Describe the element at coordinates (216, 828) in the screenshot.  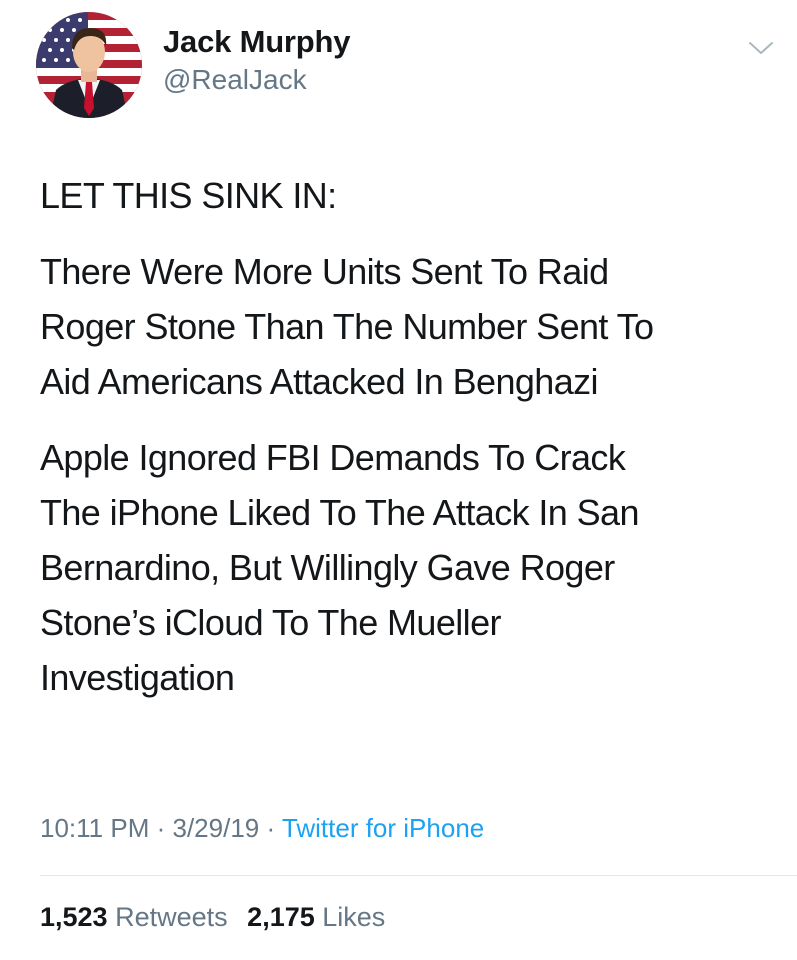
I see `tweet-date: 3/29/19` at that location.